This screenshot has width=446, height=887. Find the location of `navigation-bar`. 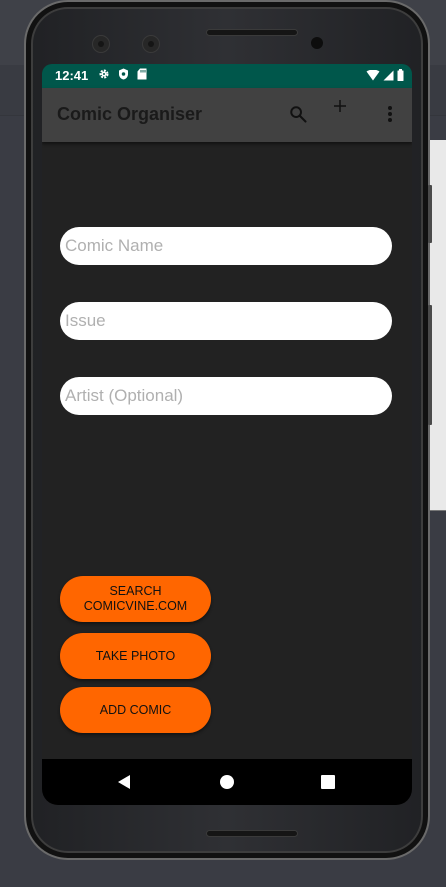

navigation-bar is located at coordinates (227, 782).